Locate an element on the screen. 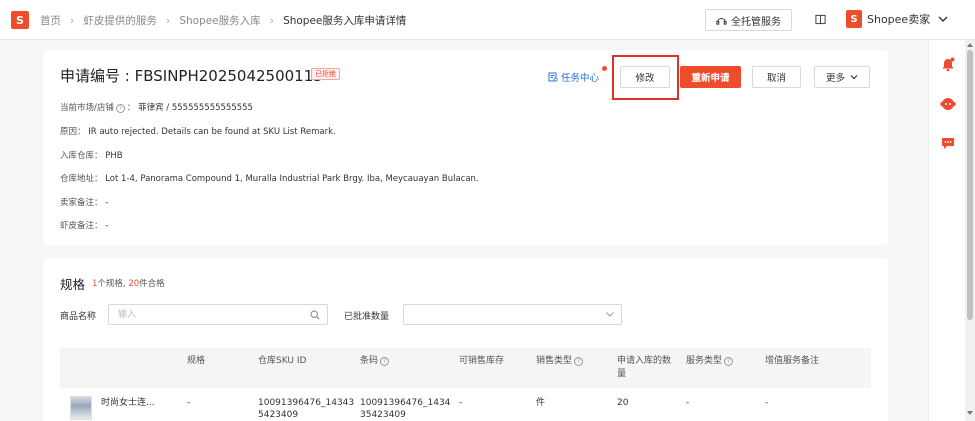 Image resolution: width=975 pixels, height=421 pixels. full-hosting-label: 全托管服务 is located at coordinates (756, 22).